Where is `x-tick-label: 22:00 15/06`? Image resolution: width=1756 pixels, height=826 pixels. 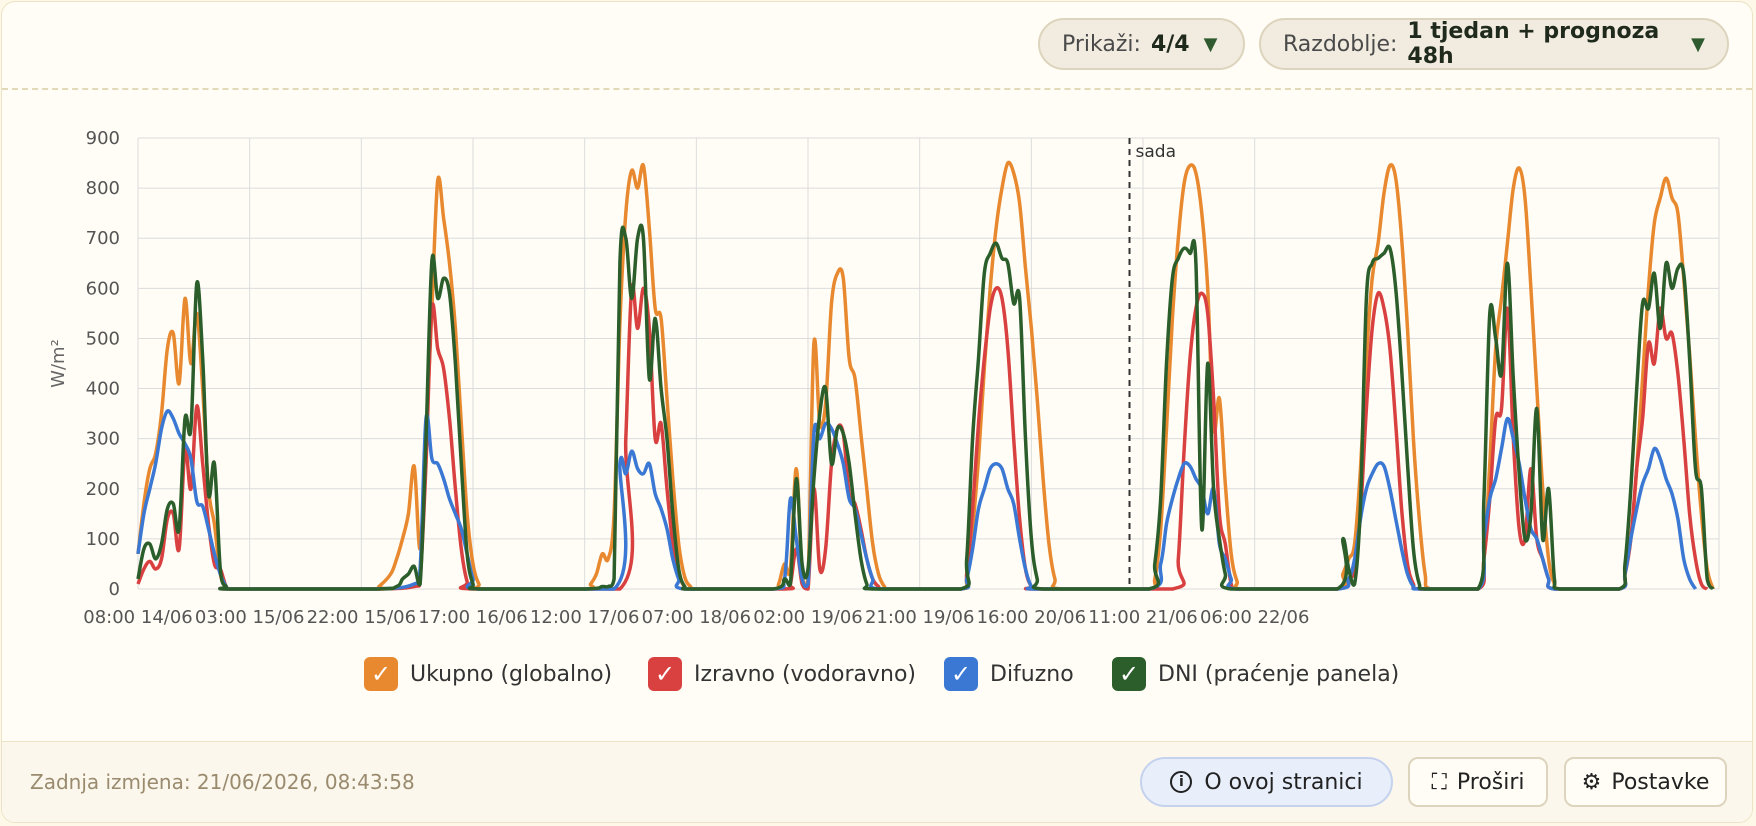 x-tick-label: 22:00 15/06 is located at coordinates (361, 617).